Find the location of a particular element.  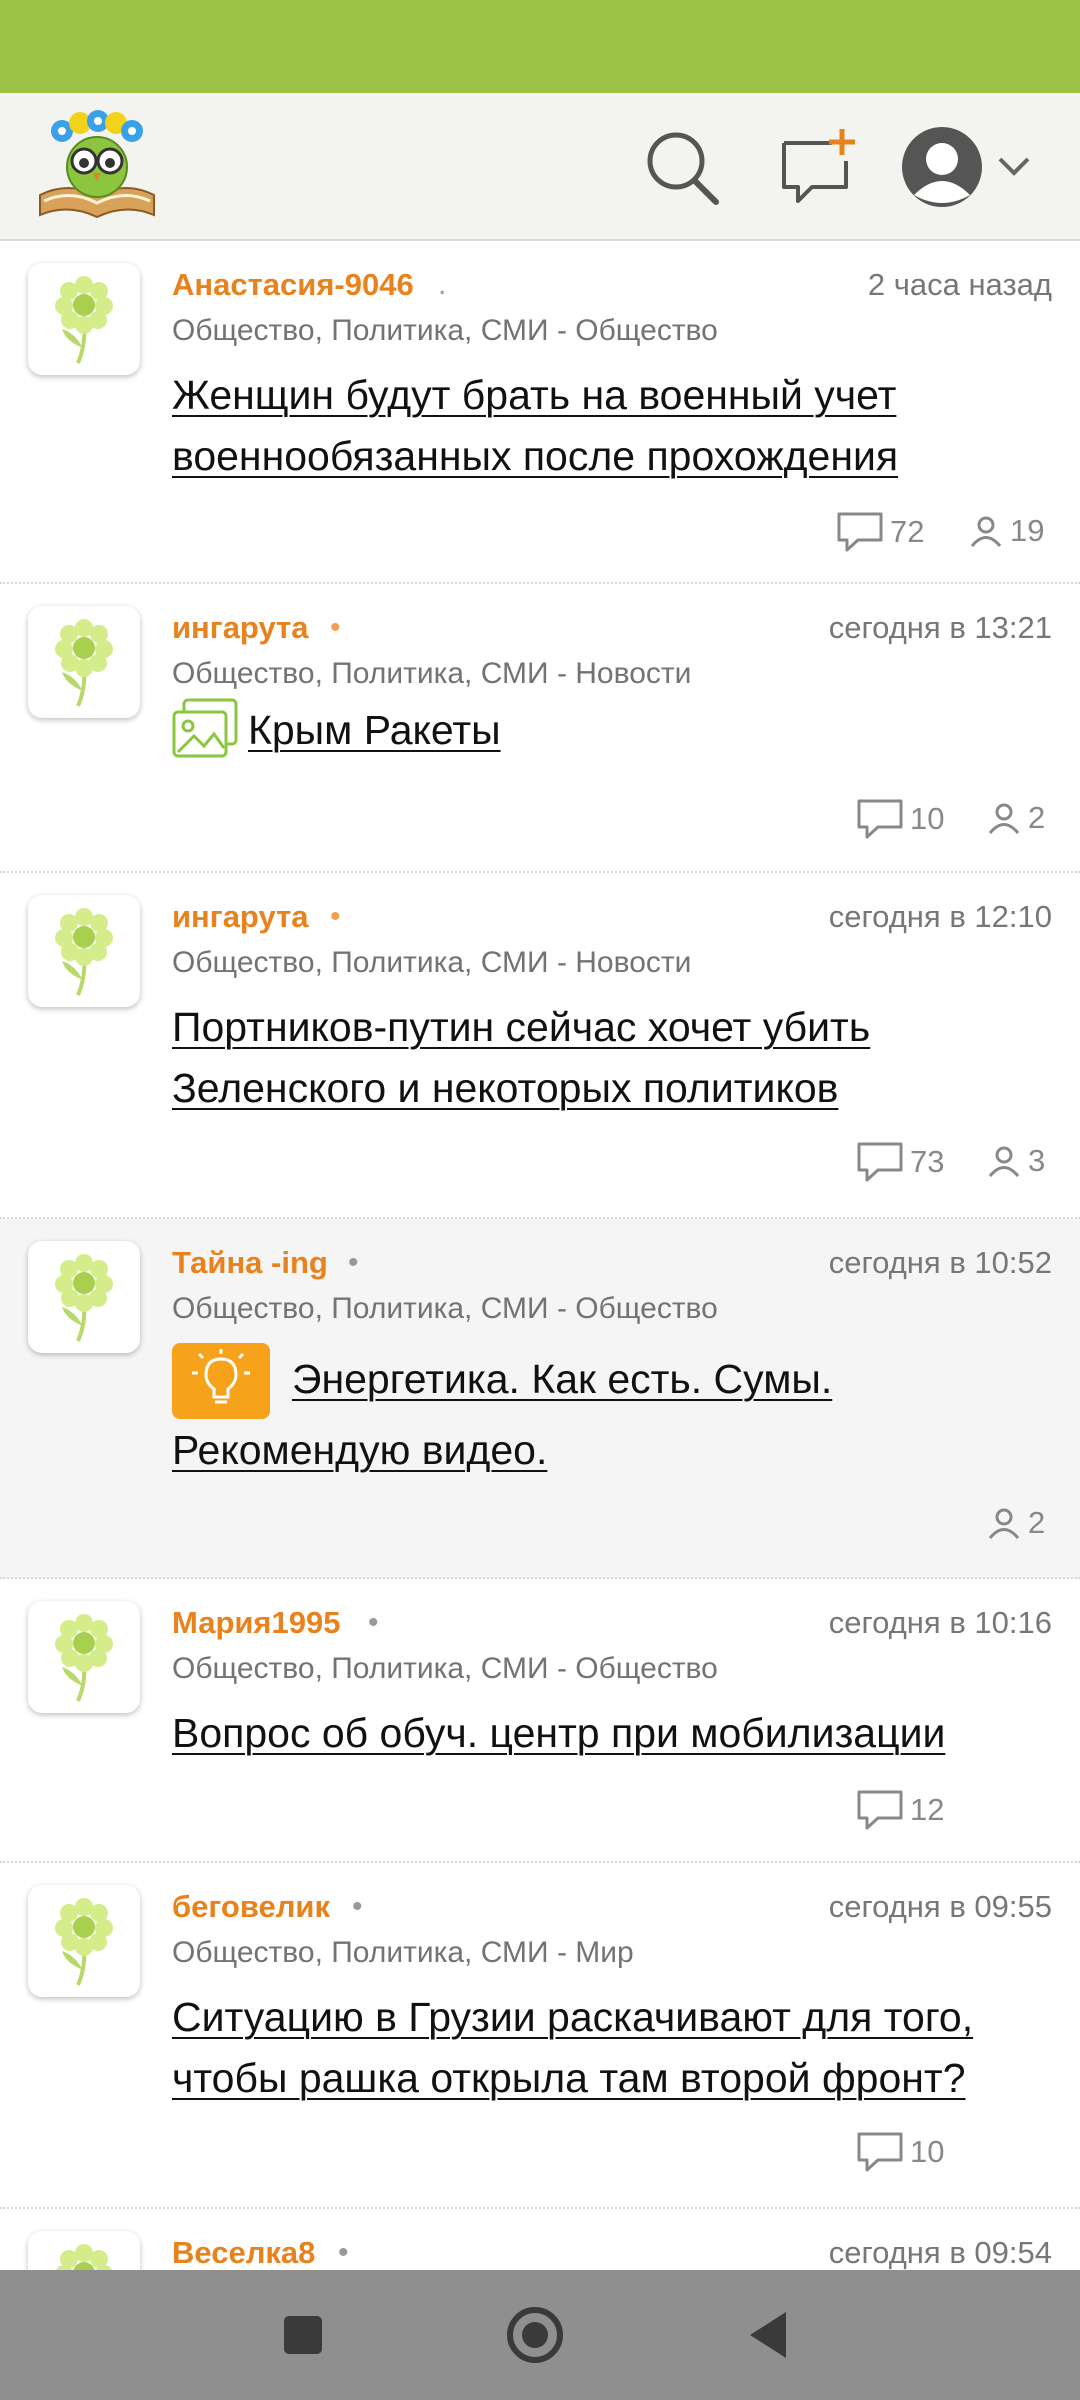

comment-count-value: 73 is located at coordinates (927, 1161).